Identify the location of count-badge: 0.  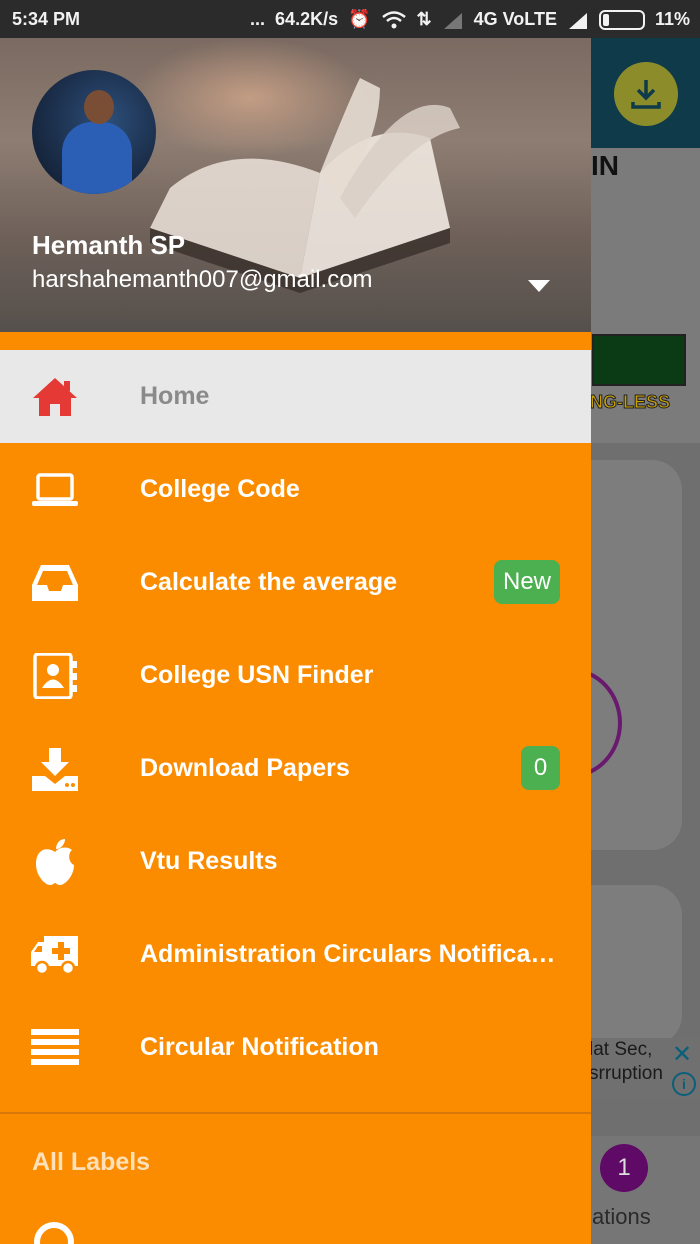
(540, 768).